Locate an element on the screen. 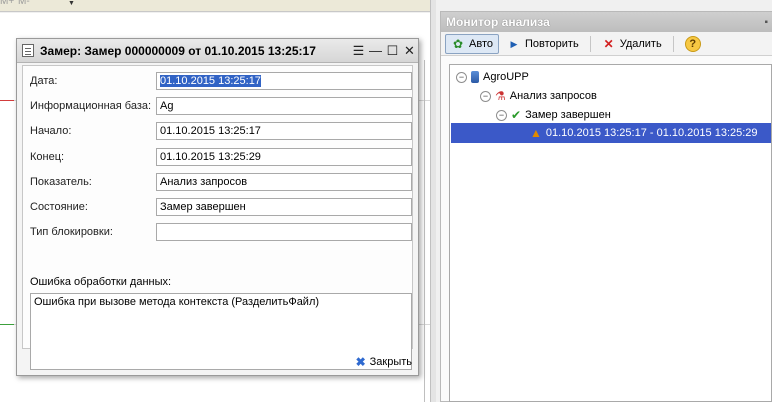  menu-icon: ☰ is located at coordinates (358, 50).